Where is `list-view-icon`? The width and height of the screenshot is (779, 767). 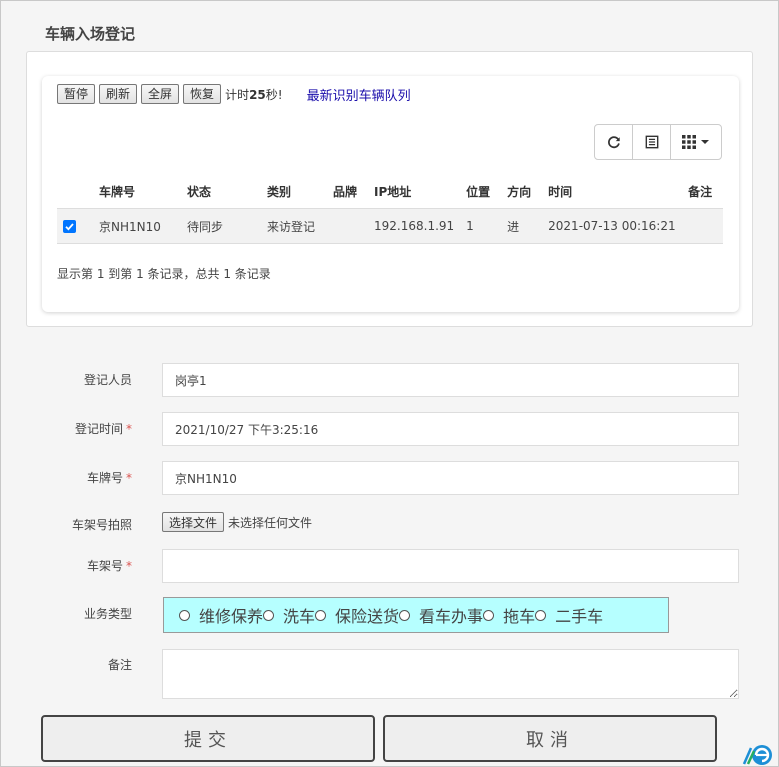
list-view-icon is located at coordinates (651, 142).